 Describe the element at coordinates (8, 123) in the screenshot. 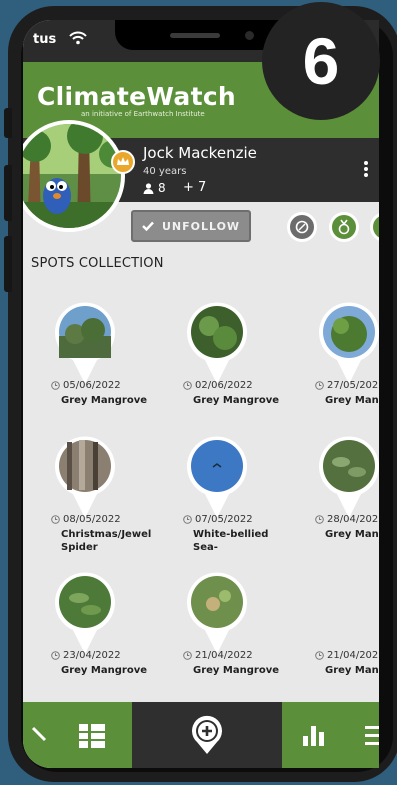

I see `mute-switch` at that location.